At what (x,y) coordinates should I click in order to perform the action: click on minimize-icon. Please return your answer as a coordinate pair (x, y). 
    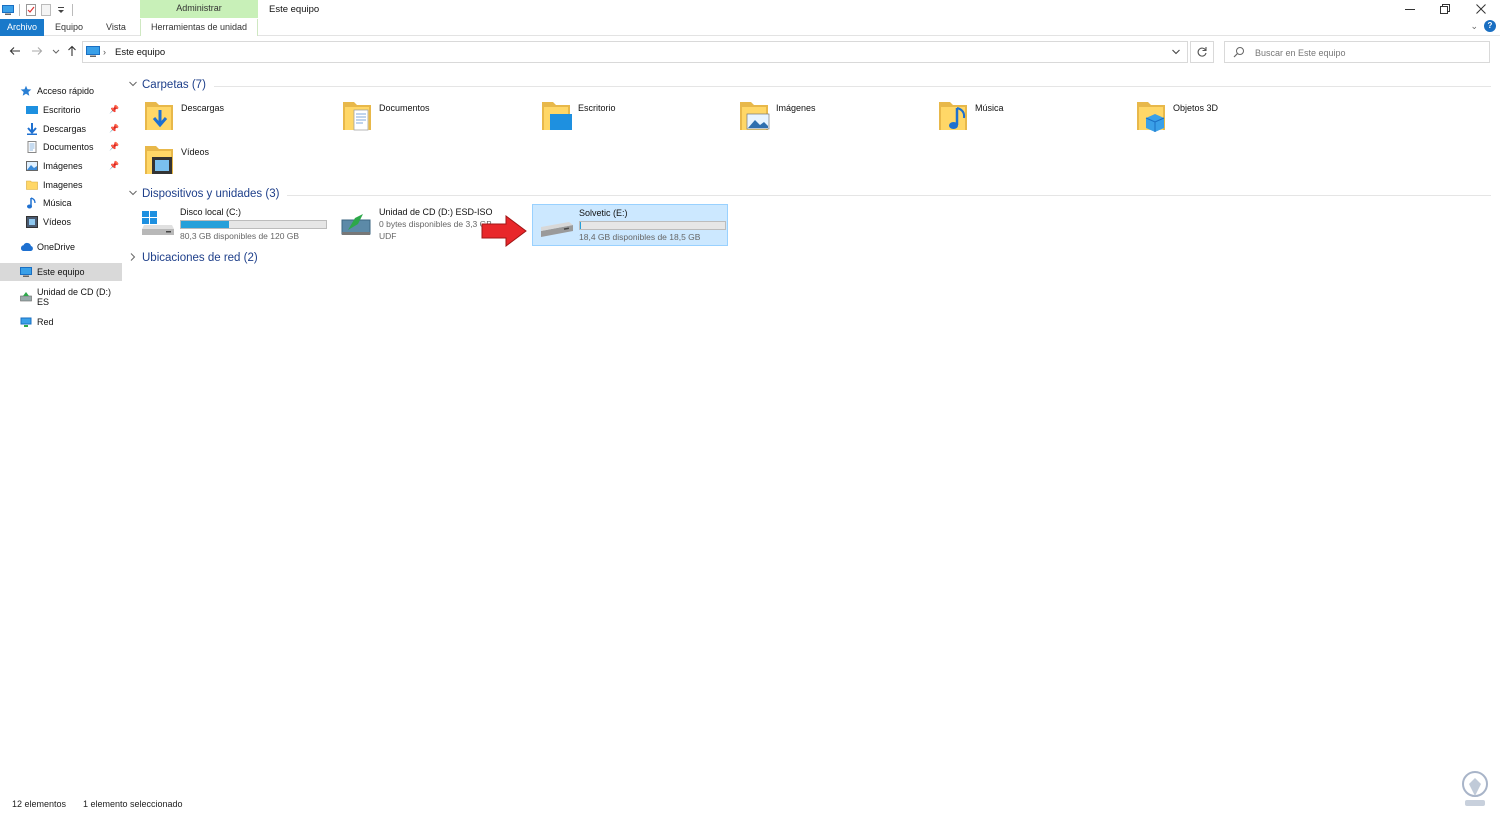
    Looking at the image, I should click on (1410, 9).